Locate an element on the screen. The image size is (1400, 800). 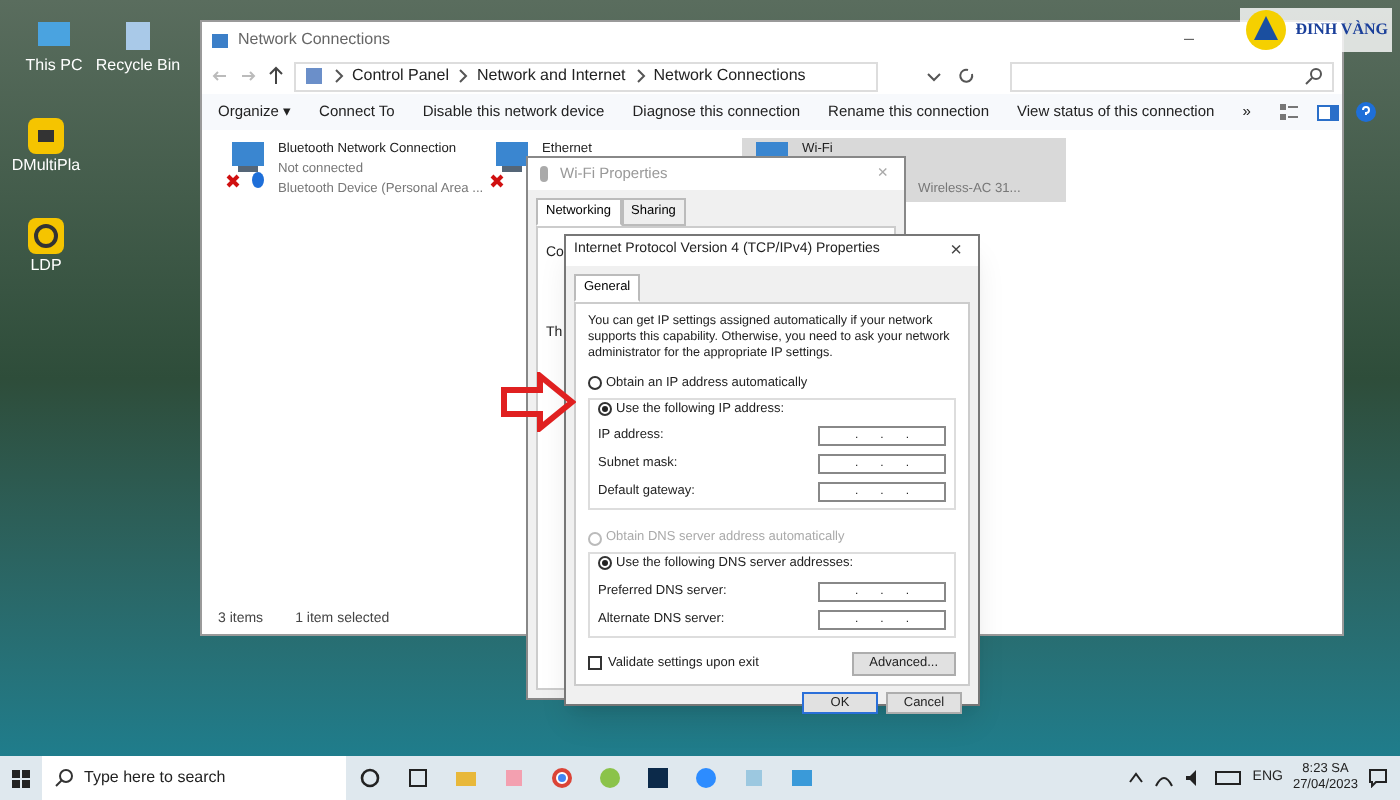
window-title: Network Connections is located at coordinates (315, 40).